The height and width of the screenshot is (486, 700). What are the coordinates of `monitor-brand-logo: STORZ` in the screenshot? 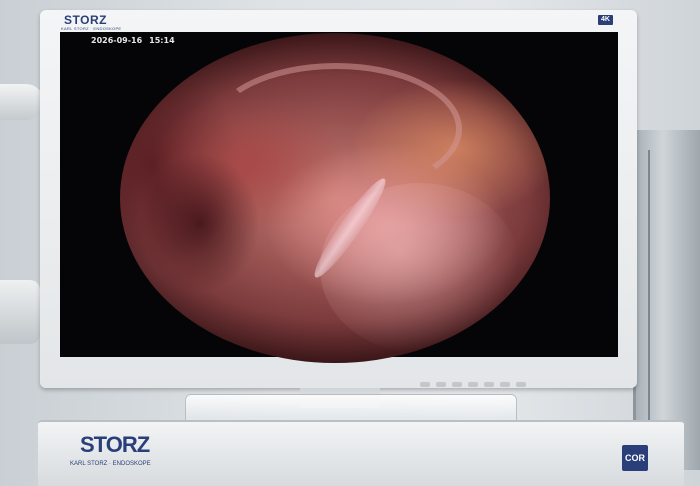 It's located at (85, 20).